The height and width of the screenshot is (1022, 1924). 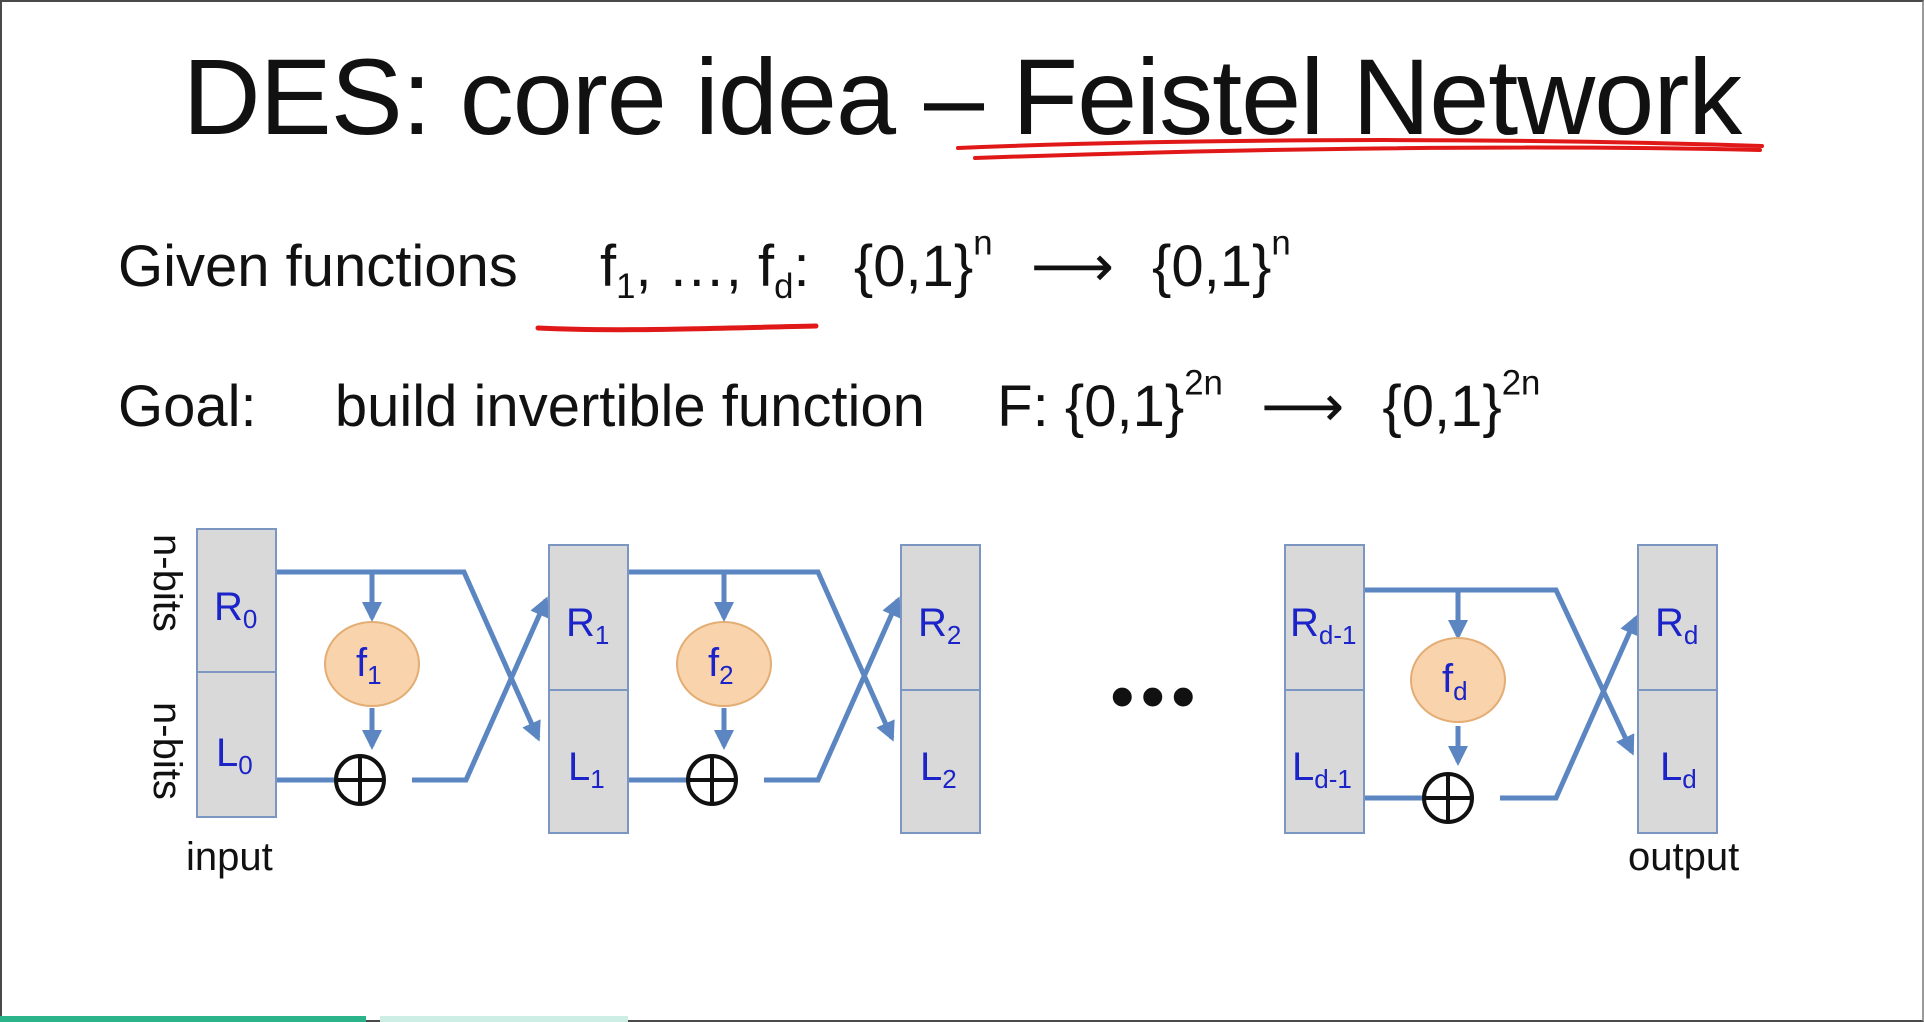 I want to click on continuation-dots: •••, so click(x=1156, y=696).